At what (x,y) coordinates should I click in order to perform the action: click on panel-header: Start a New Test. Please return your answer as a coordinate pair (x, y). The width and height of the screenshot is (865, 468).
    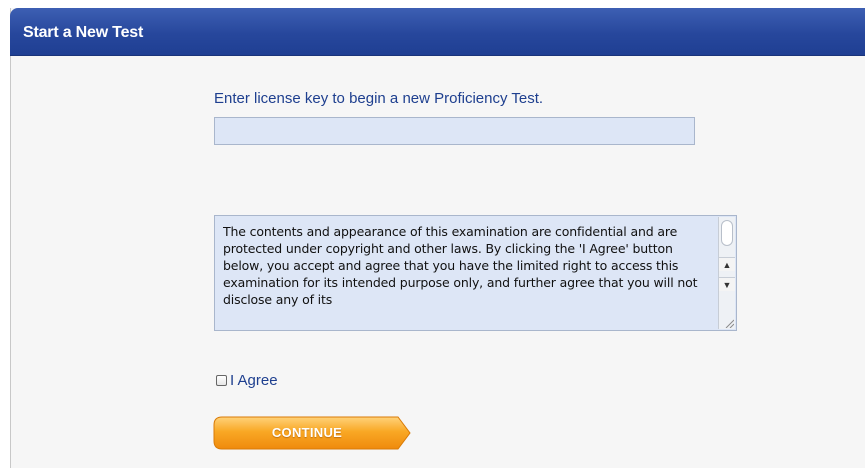
    Looking at the image, I should click on (437, 32).